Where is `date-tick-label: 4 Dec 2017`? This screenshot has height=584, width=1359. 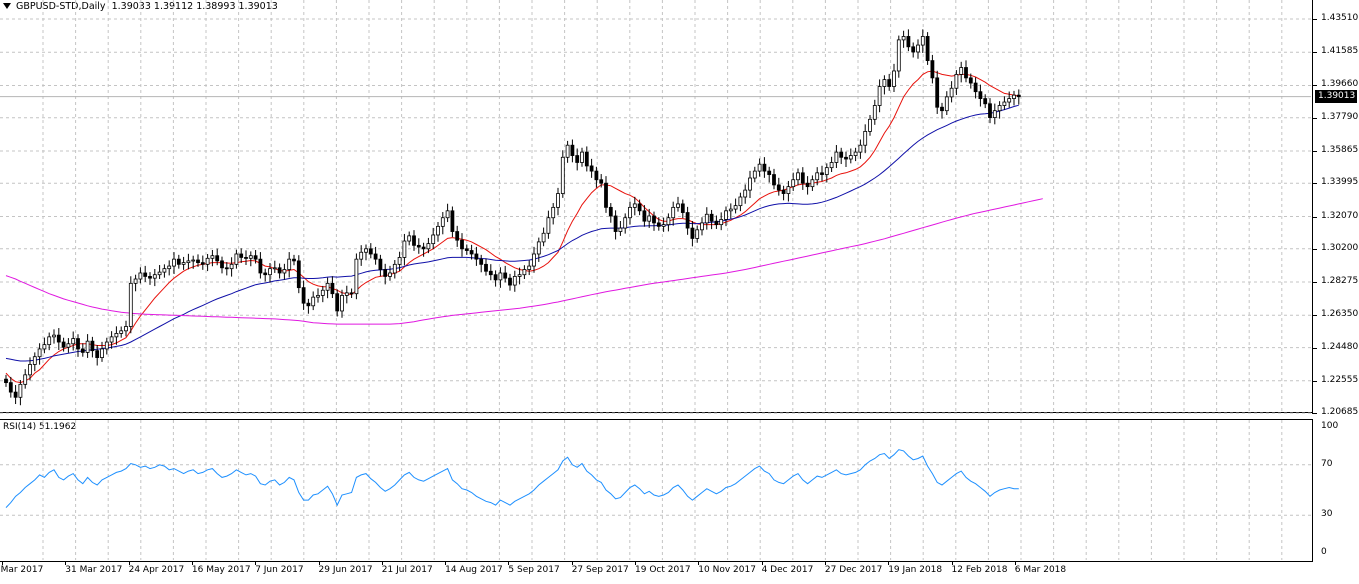 date-tick-label: 4 Dec 2017 is located at coordinates (787, 570).